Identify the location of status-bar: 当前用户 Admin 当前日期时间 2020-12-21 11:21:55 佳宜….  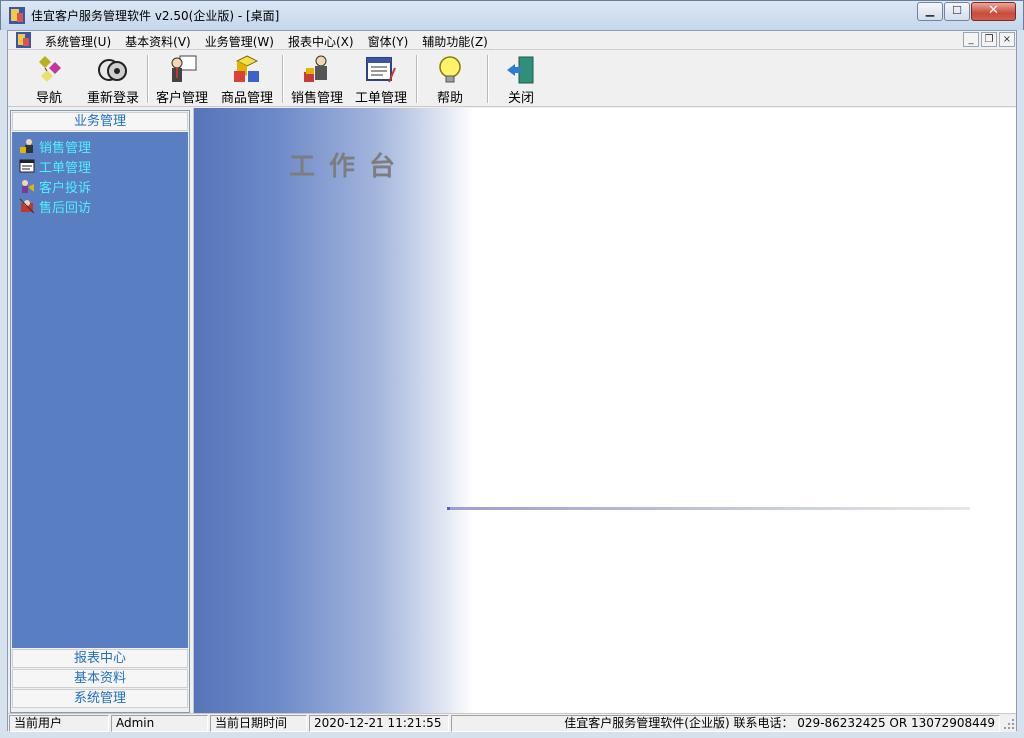
(512, 722).